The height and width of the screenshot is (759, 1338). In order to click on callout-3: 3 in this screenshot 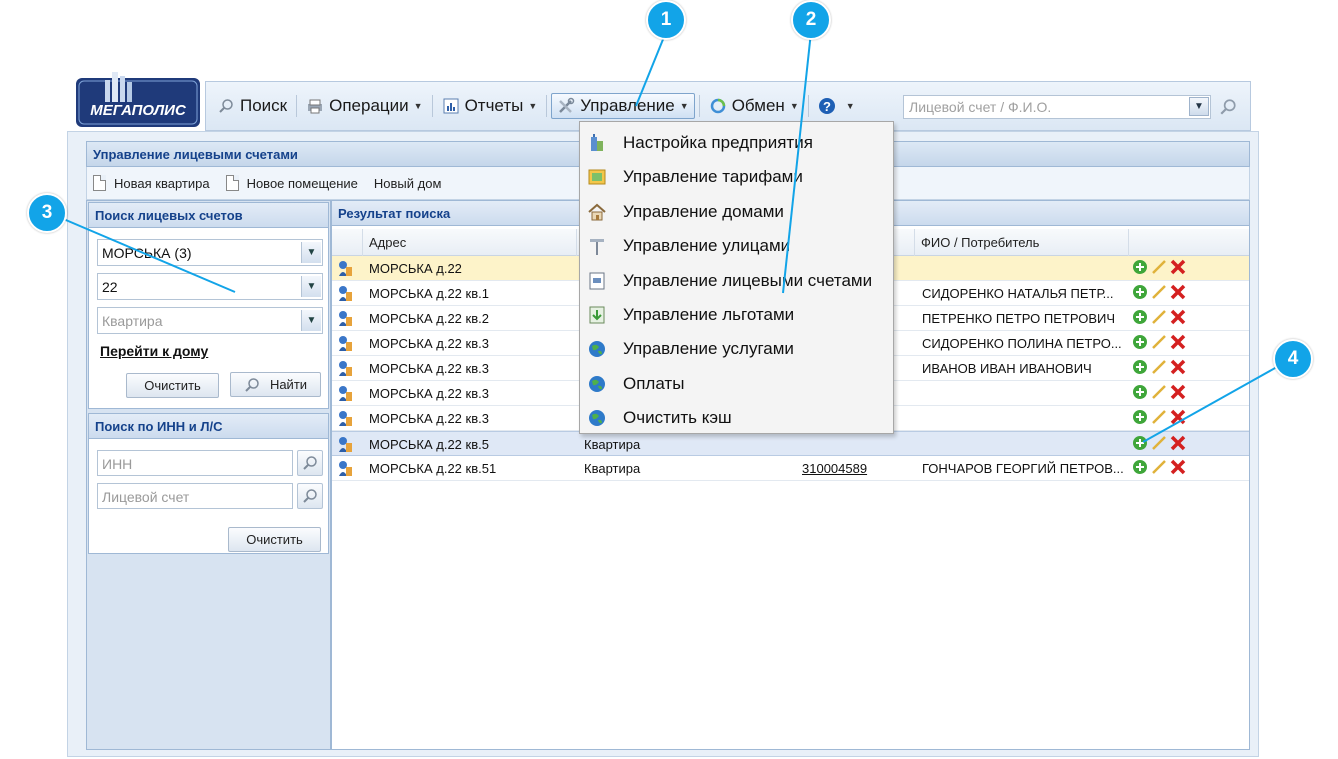, I will do `click(47, 213)`.